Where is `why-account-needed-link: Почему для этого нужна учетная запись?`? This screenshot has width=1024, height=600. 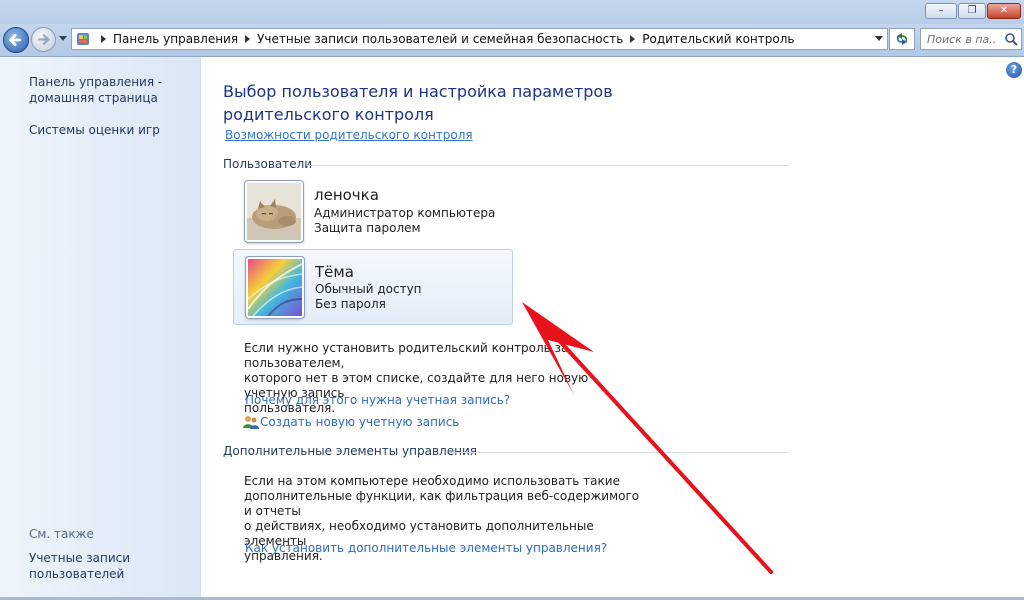 why-account-needed-link: Почему для этого нужна учетная запись? is located at coordinates (377, 400).